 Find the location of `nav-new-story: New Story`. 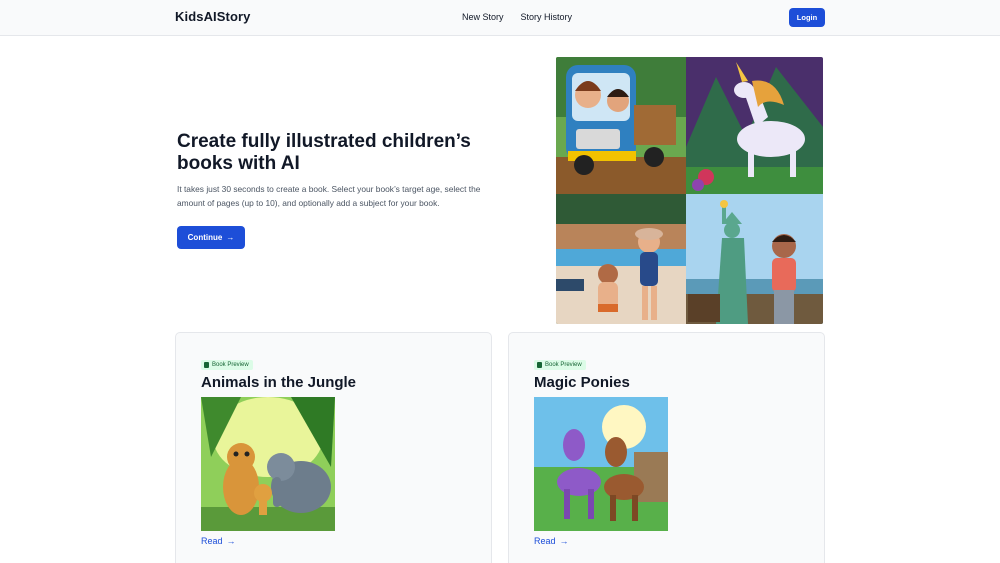

nav-new-story: New Story is located at coordinates (483, 17).